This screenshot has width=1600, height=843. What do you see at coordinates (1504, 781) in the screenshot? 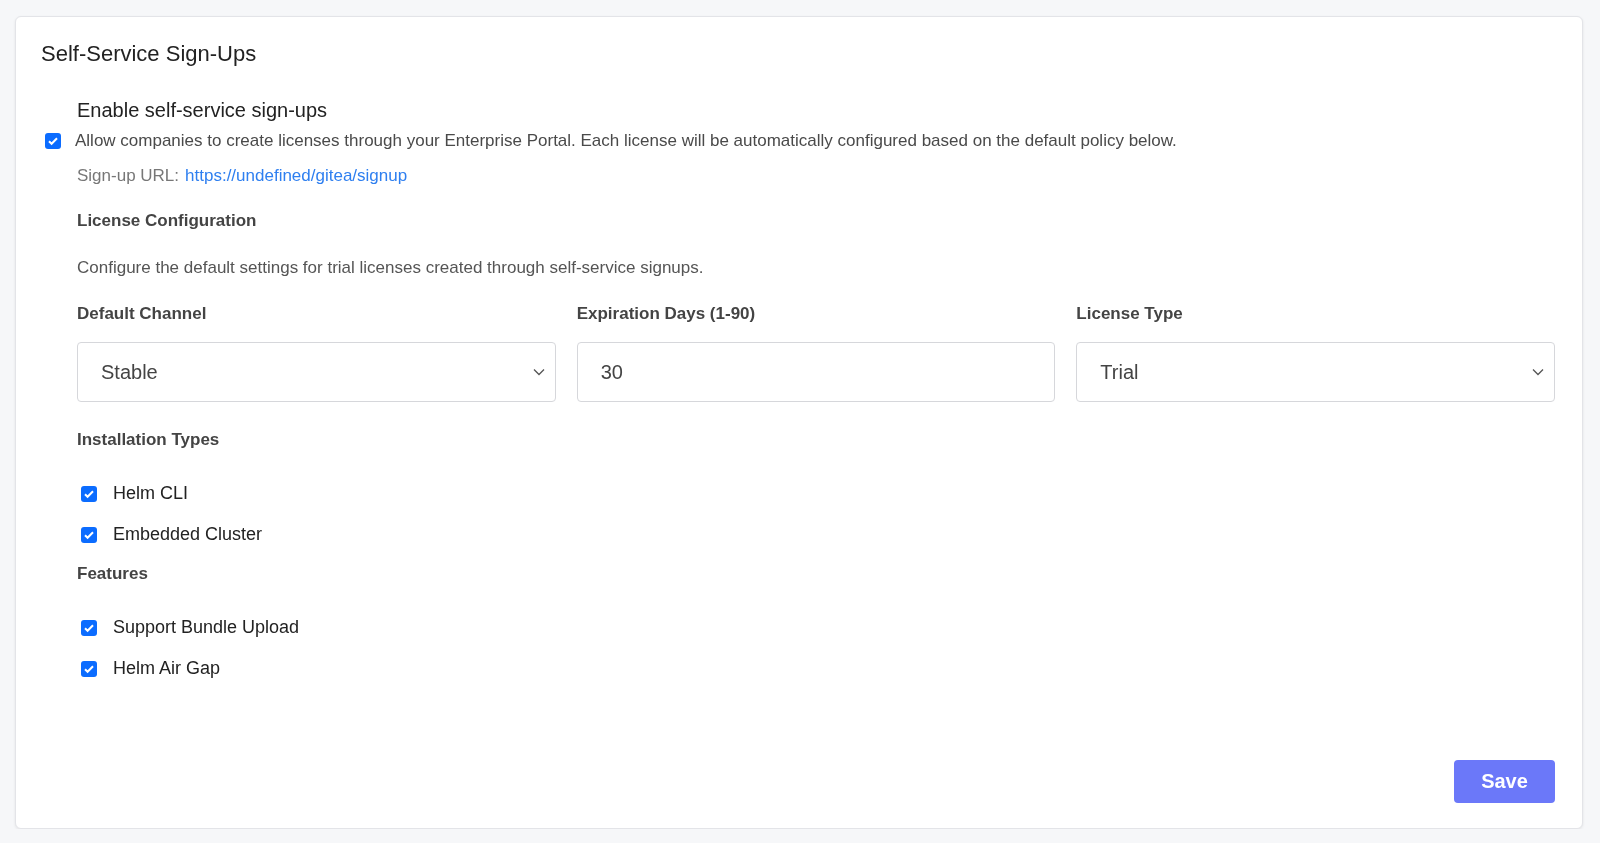
I see `save-button: Save` at bounding box center [1504, 781].